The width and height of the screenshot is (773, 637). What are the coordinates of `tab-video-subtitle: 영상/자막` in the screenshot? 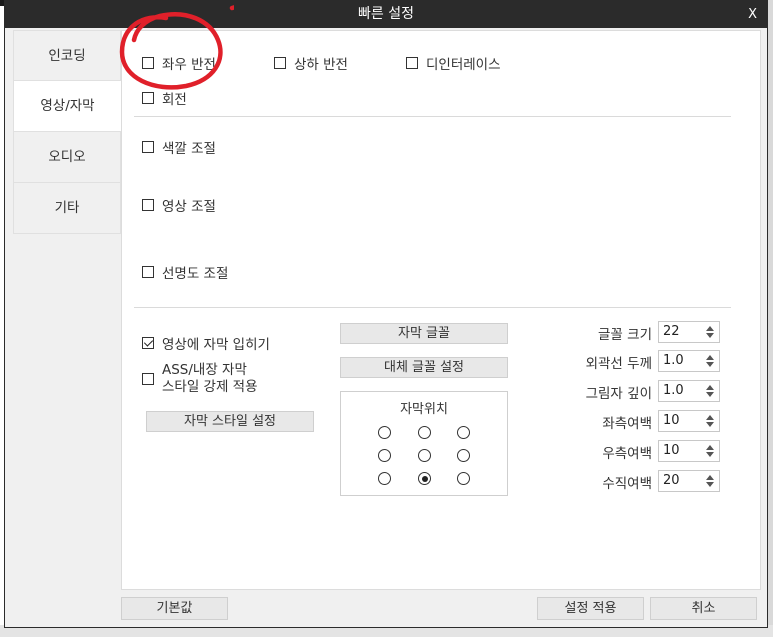 It's located at (67, 106).